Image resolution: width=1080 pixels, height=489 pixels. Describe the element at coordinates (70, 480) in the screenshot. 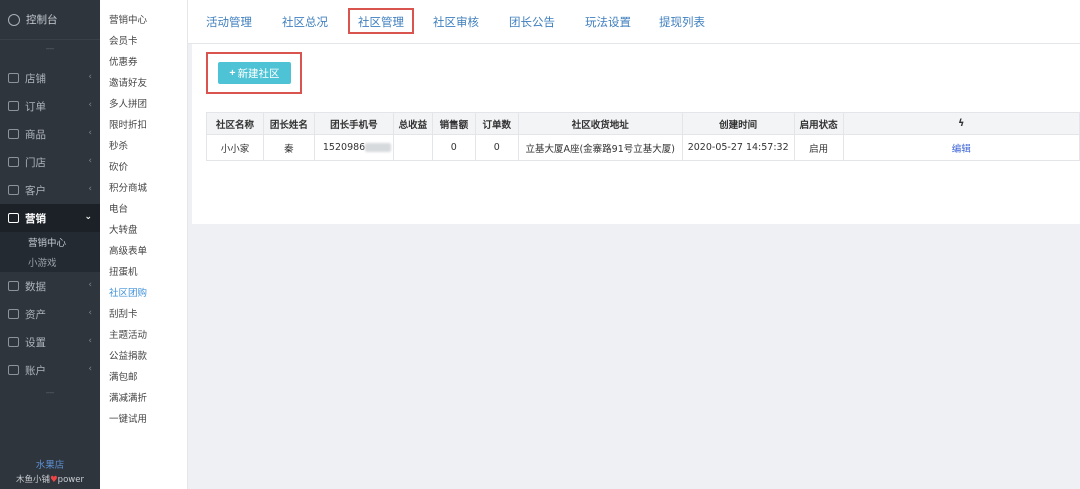

I see `power-label: power` at that location.